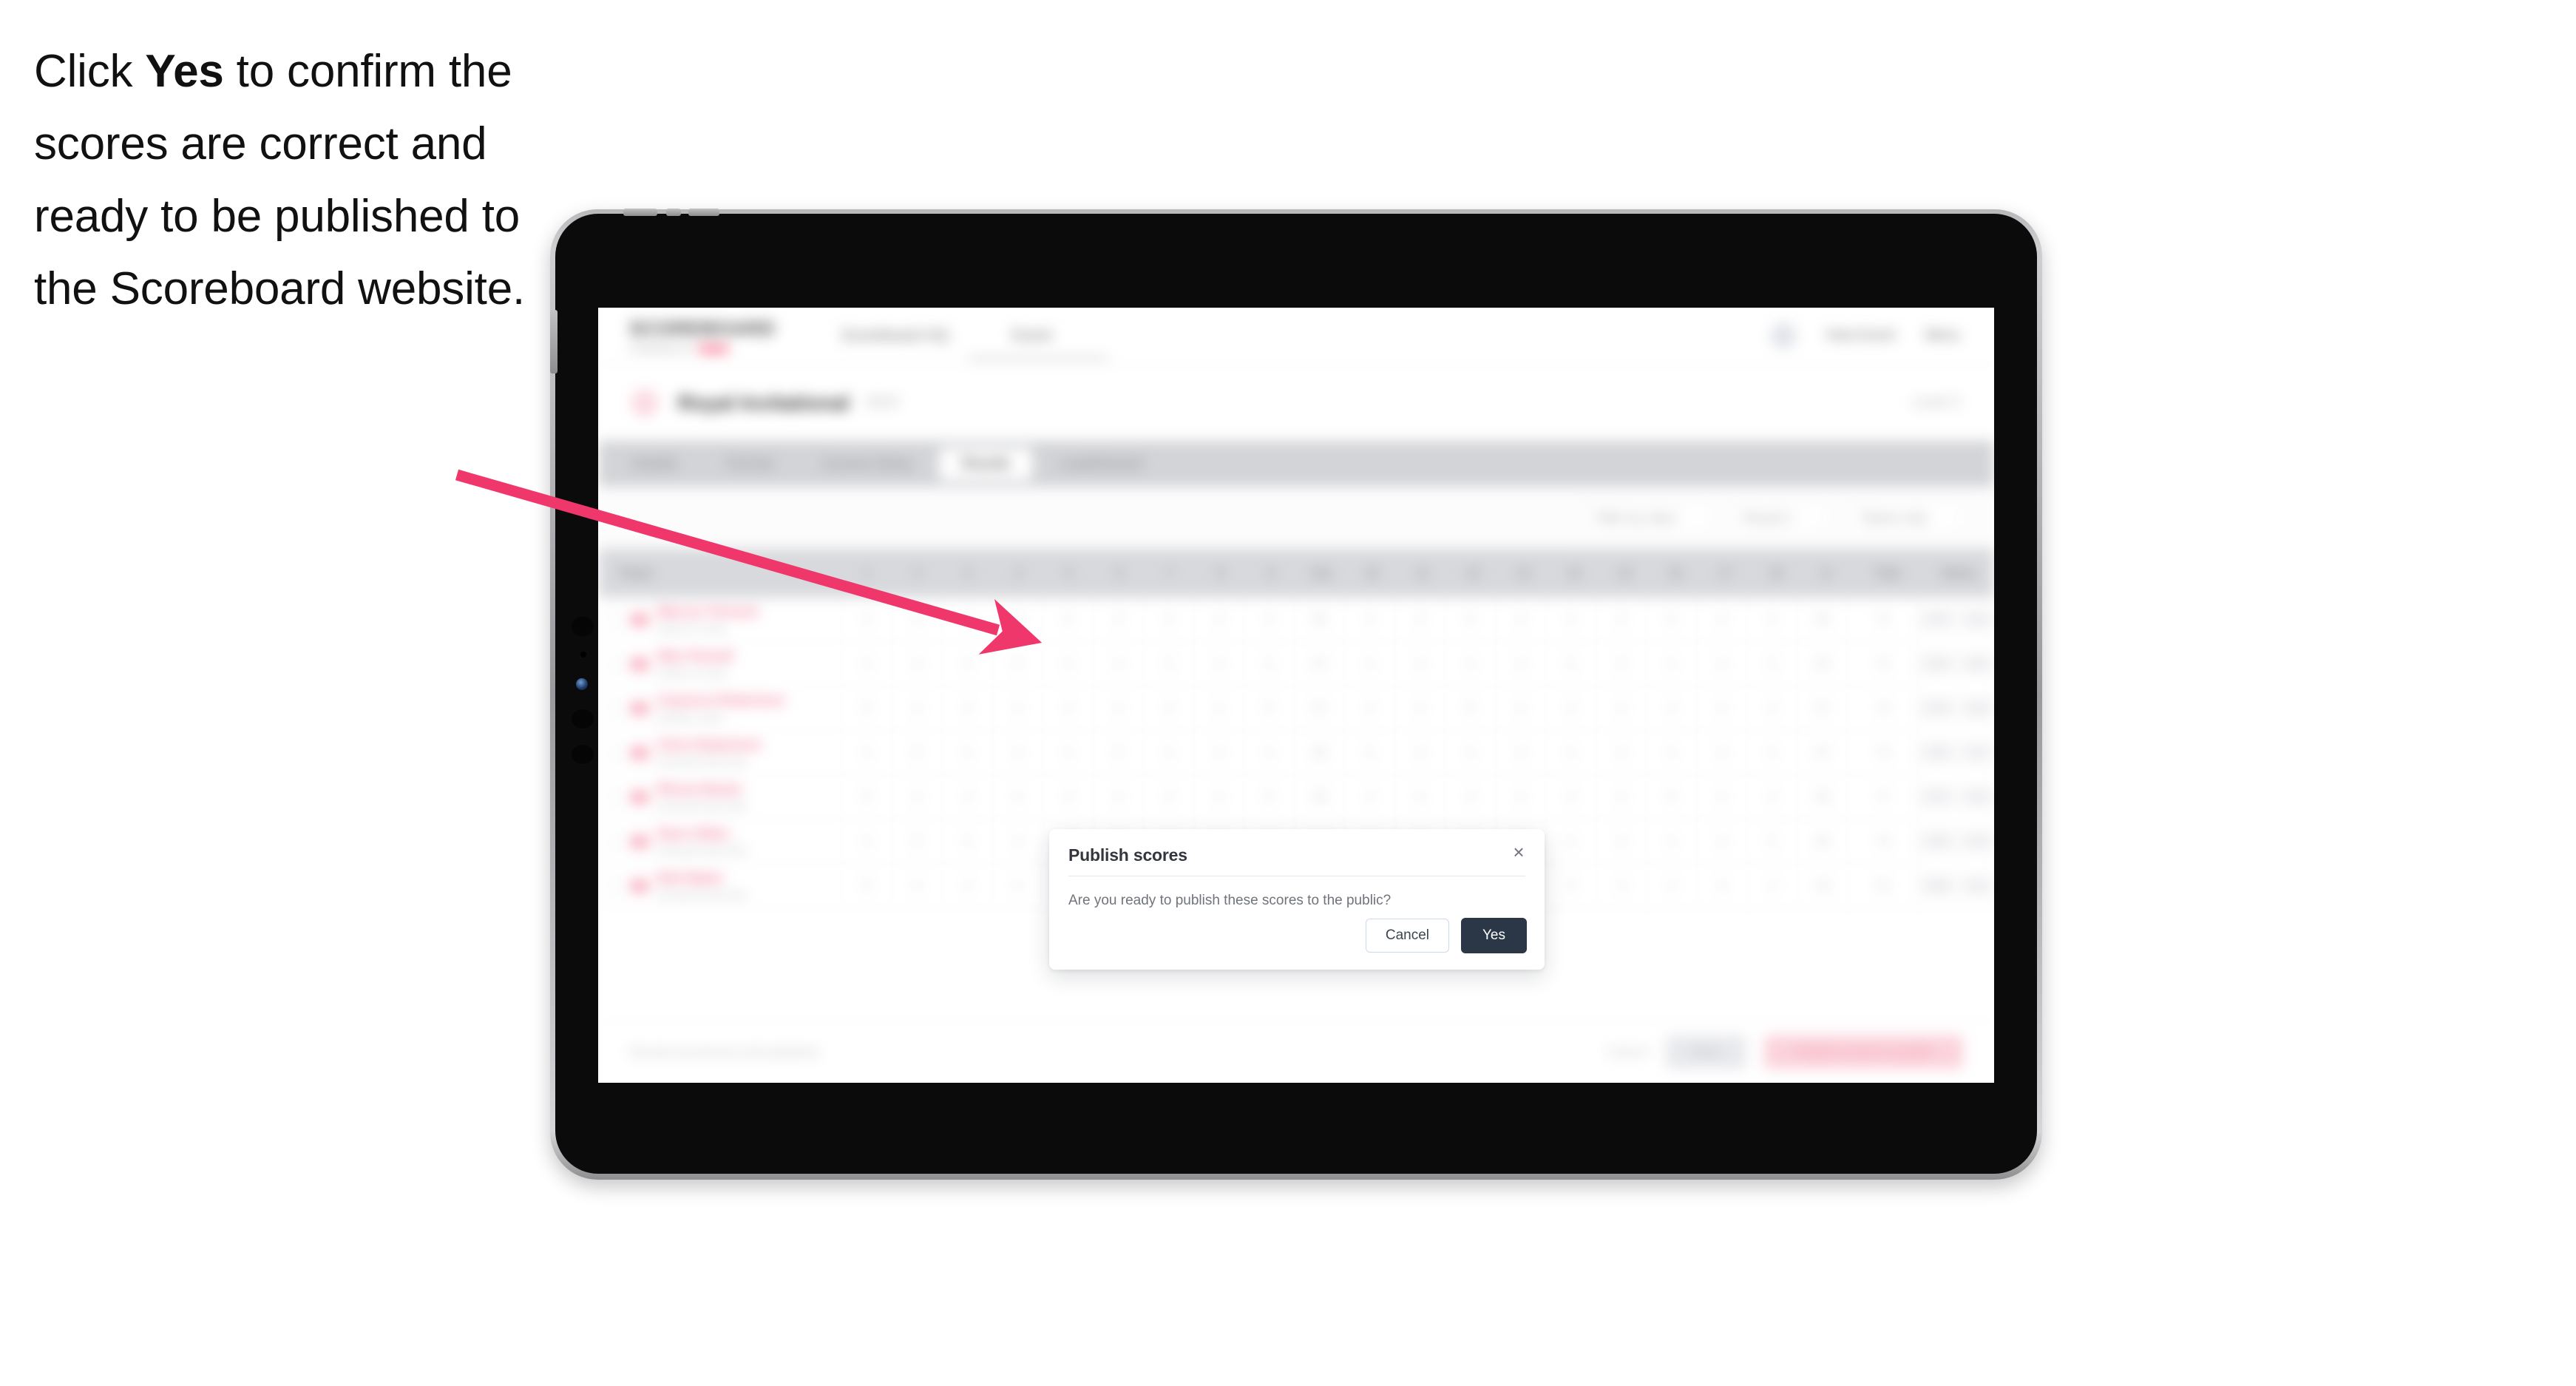 The image size is (2576, 1386). I want to click on tab-leaderboard: Leaderboard, so click(1101, 464).